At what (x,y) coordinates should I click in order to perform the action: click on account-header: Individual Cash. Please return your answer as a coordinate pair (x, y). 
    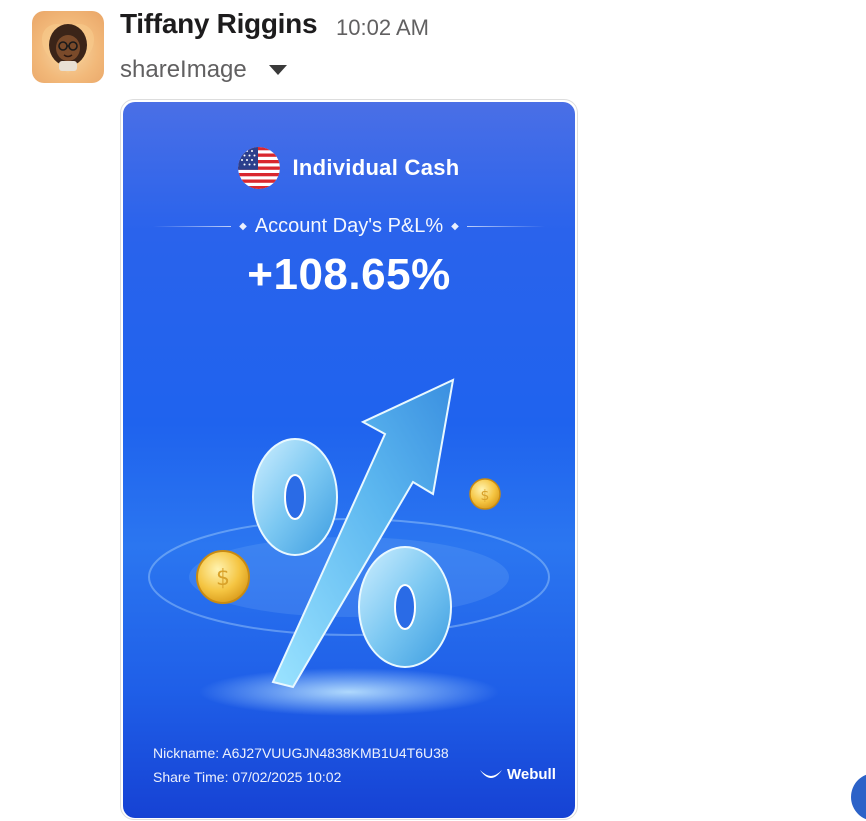
    Looking at the image, I should click on (349, 168).